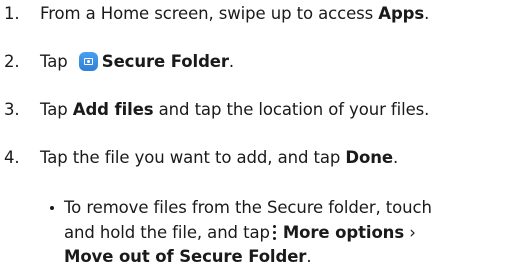 Image resolution: width=515 pixels, height=273 pixels. Describe the element at coordinates (52, 208) in the screenshot. I see `bullet-dot-icon` at that location.